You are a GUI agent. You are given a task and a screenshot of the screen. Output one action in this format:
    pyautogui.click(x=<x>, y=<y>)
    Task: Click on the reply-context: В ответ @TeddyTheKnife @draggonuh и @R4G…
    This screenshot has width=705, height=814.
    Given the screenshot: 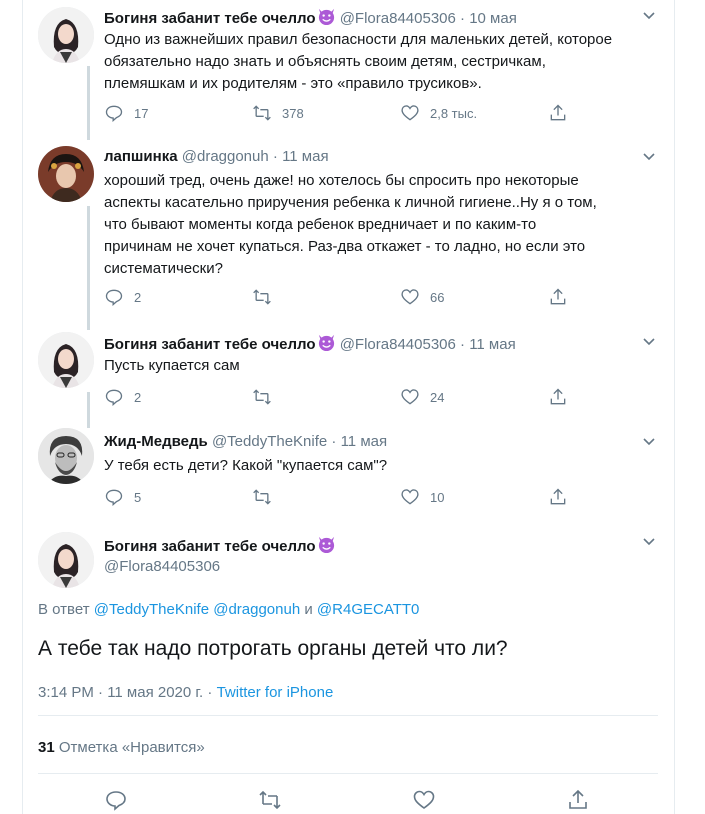 What is the action you would take?
    pyautogui.click(x=228, y=609)
    